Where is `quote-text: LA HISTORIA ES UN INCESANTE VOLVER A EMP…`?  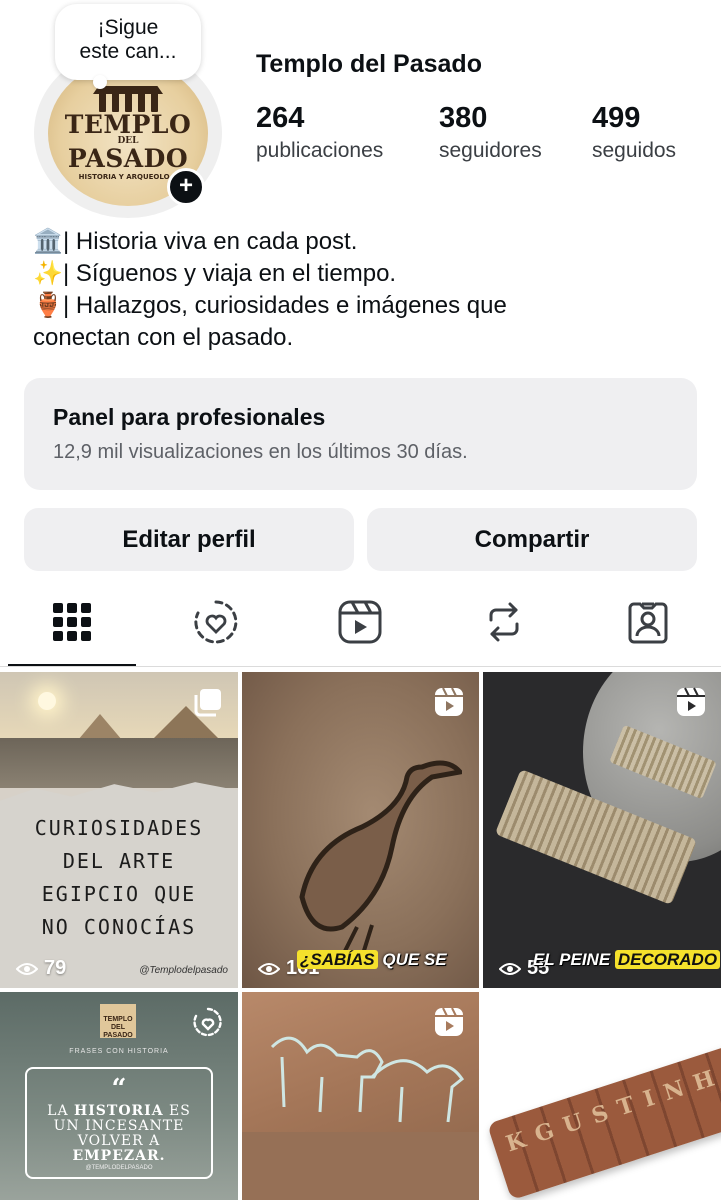 quote-text: LA HISTORIA ES UN INCESANTE VOLVER A EMP… is located at coordinates (119, 1134).